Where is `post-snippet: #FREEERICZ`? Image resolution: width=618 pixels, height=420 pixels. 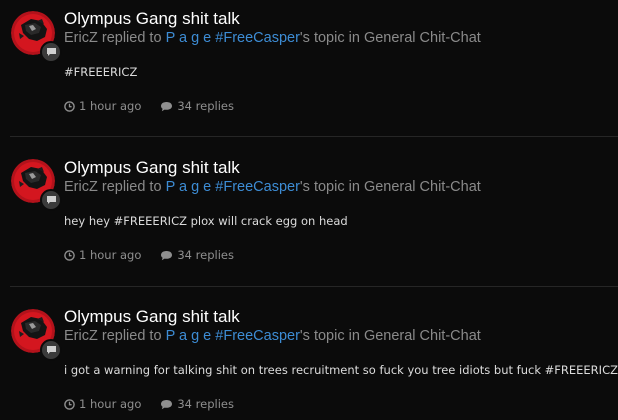
post-snippet: #FREEERICZ is located at coordinates (101, 72).